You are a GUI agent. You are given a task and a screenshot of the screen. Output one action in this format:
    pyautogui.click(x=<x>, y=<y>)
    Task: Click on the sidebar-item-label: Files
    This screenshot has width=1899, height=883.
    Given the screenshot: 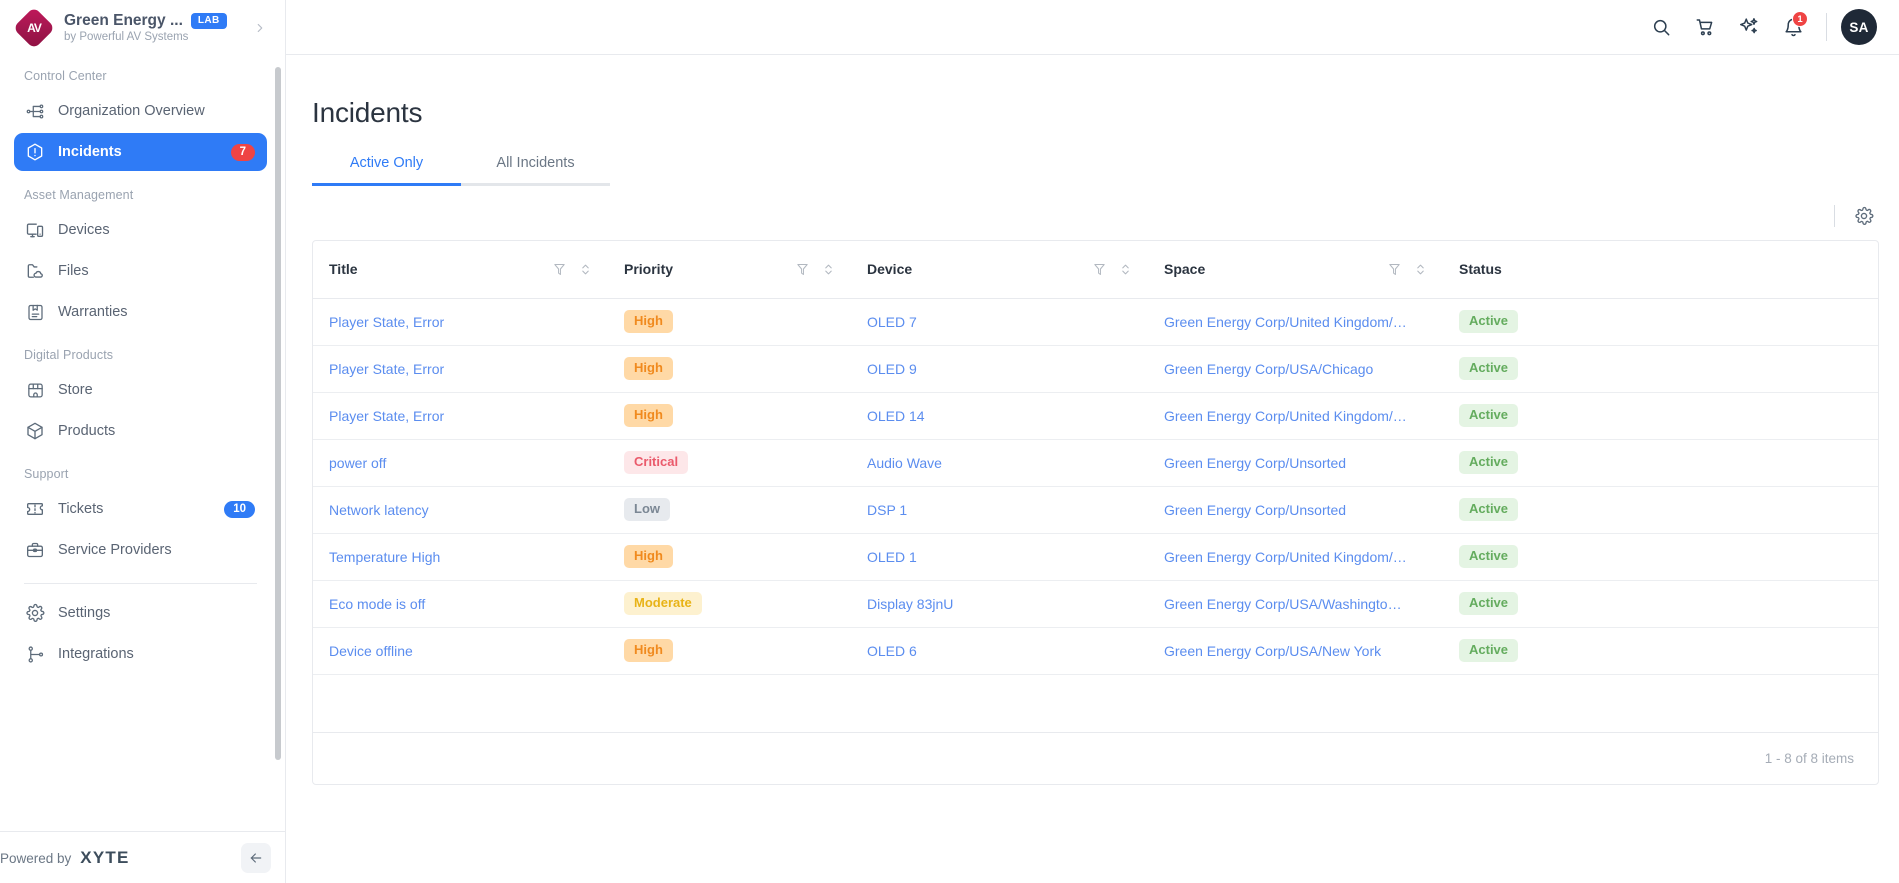 What is the action you would take?
    pyautogui.click(x=73, y=271)
    